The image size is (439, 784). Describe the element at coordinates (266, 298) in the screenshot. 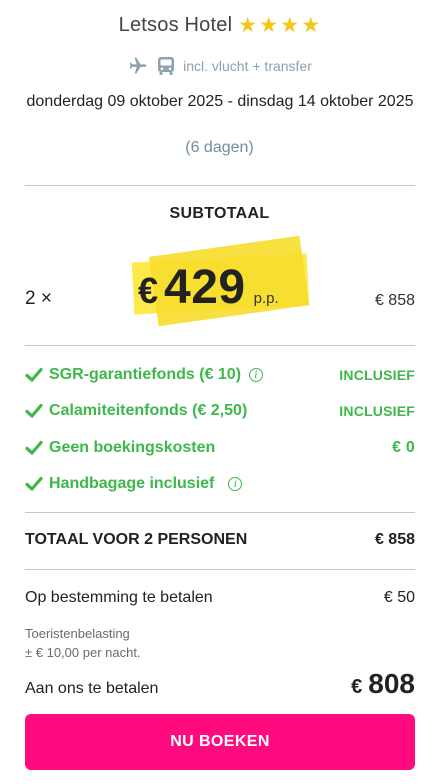

I see `price-unit: p.p.` at that location.